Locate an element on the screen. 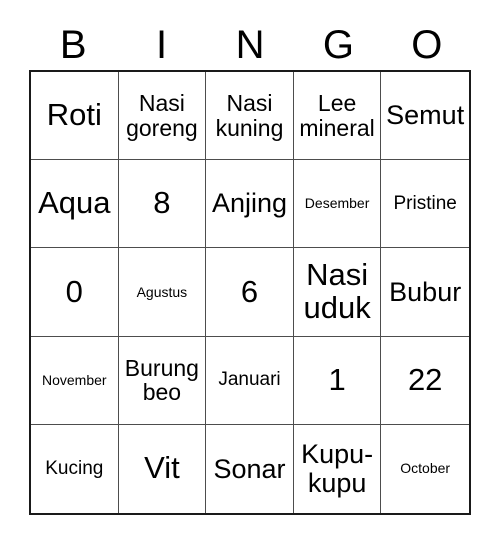  bingo-header-letter-b: B is located at coordinates (73, 45).